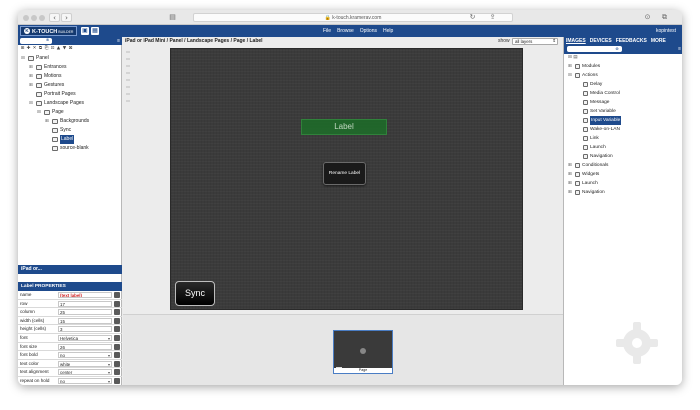 This screenshot has height=410, width=700. What do you see at coordinates (623, 111) in the screenshot?
I see `library-item: Set Variable` at bounding box center [623, 111].